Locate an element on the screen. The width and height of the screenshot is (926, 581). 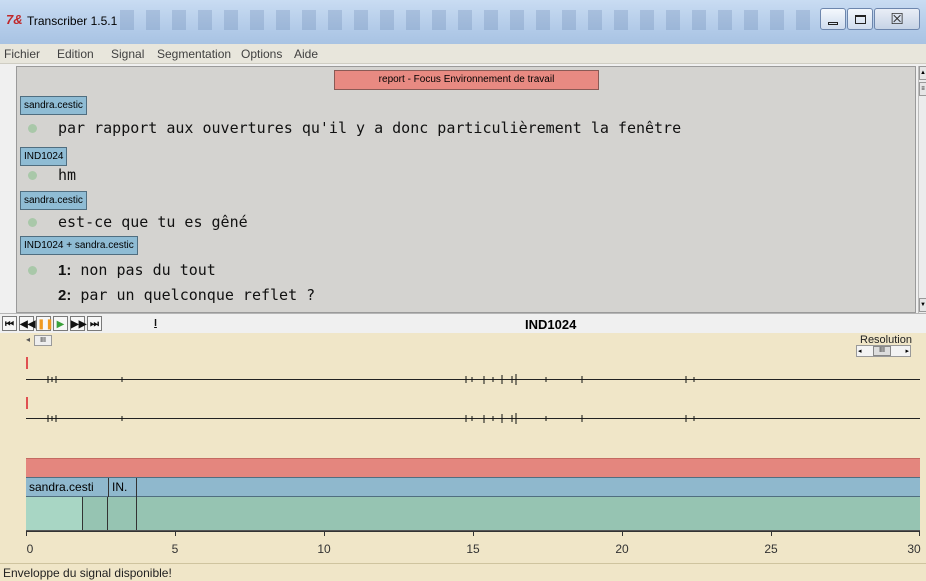
forward-icon: ▶▶ is located at coordinates (78, 323).